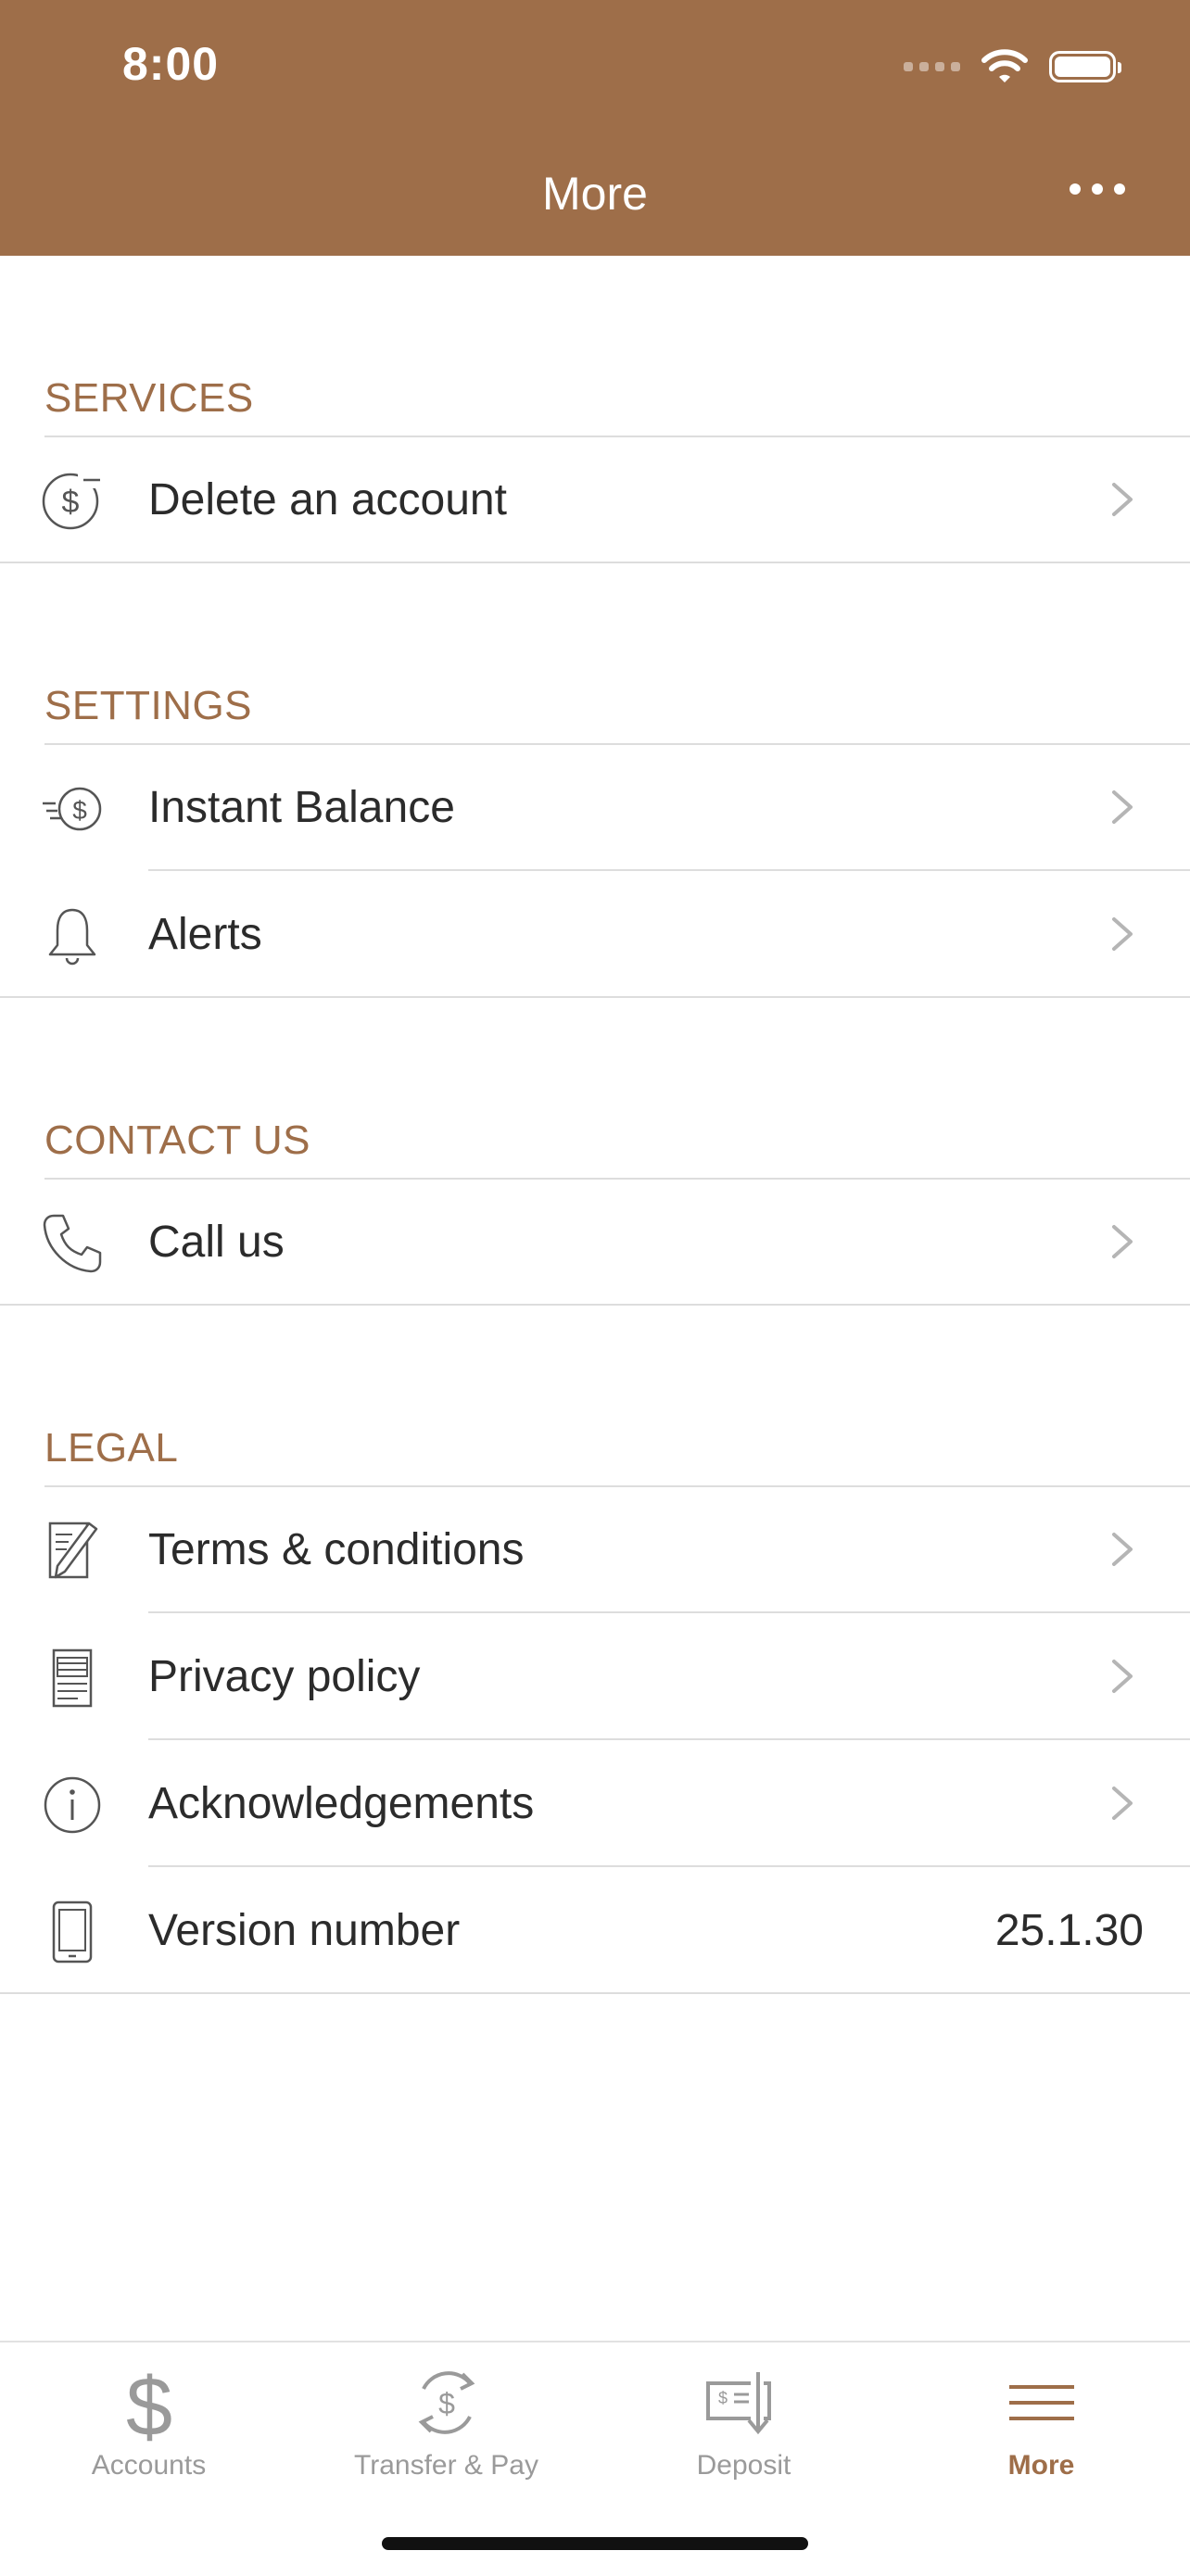  Describe the element at coordinates (1041, 2402) in the screenshot. I see `menu-icon` at that location.